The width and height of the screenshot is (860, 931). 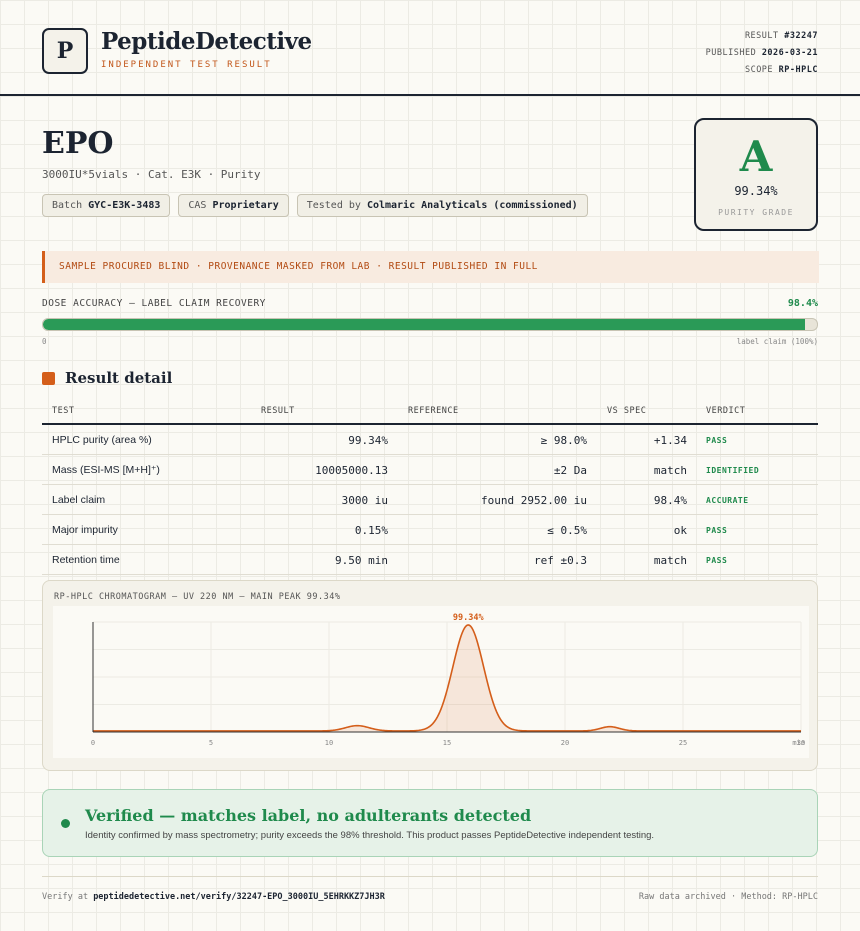 What do you see at coordinates (430, 876) in the screenshot?
I see `footer-divider` at bounding box center [430, 876].